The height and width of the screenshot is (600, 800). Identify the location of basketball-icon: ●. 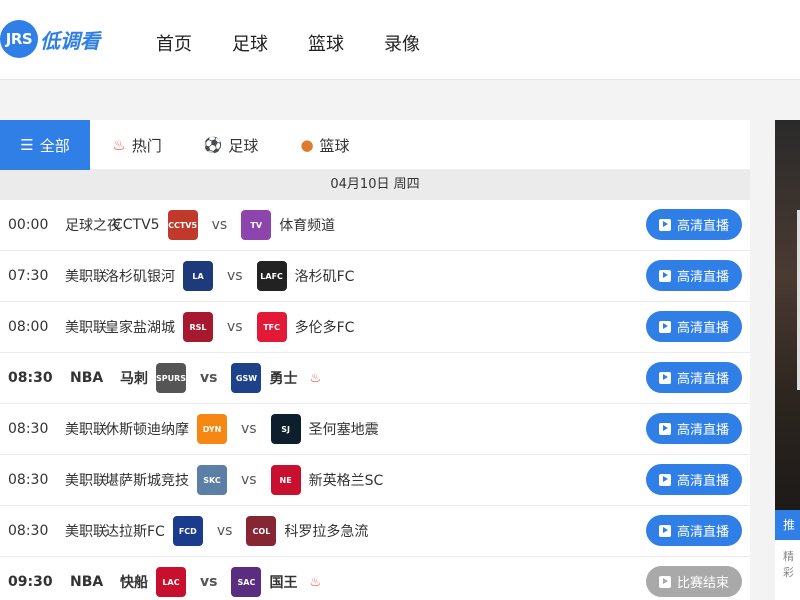
(307, 145).